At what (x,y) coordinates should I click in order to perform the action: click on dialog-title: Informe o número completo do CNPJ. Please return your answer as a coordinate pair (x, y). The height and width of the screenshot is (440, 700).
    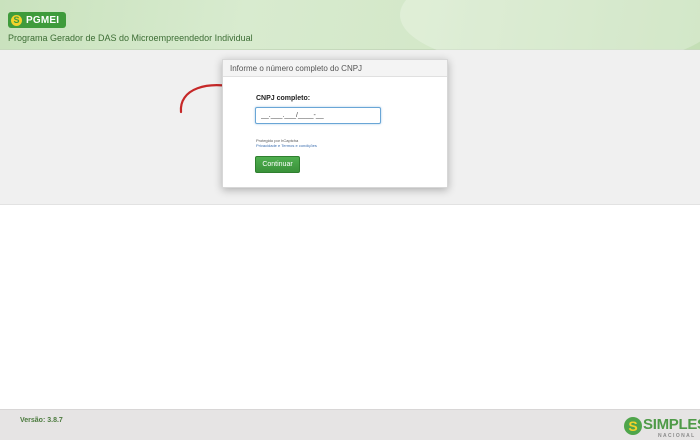
    Looking at the image, I should click on (335, 68).